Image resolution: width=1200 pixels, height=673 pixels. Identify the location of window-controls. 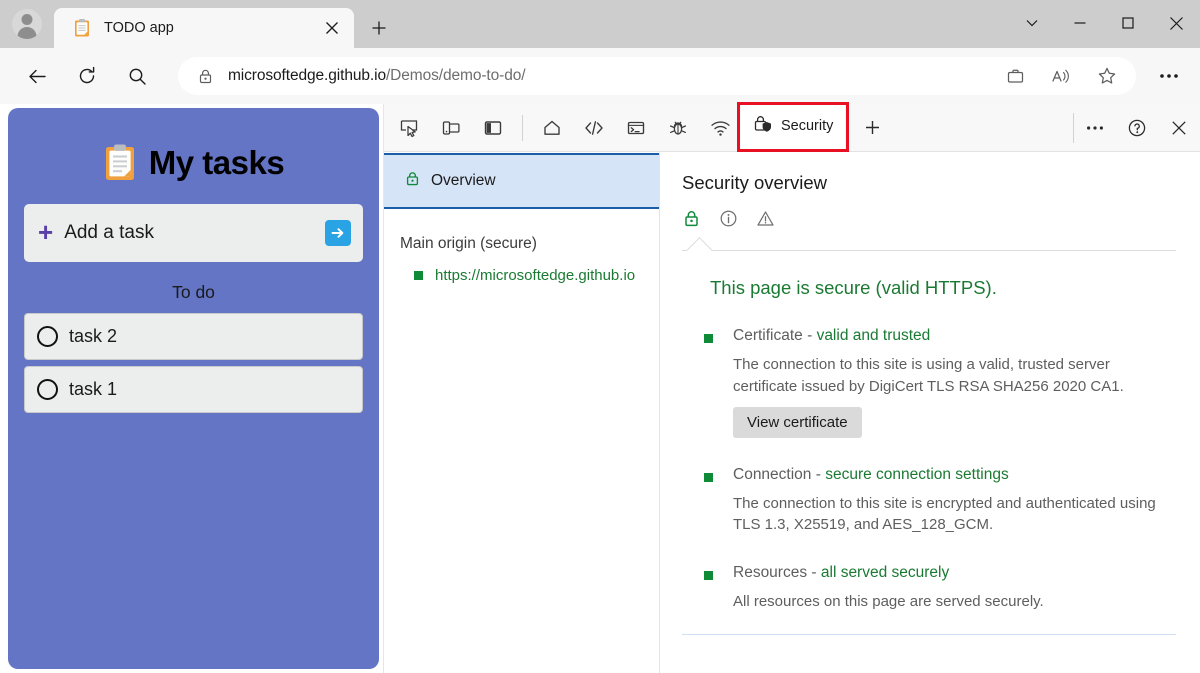
(1104, 23).